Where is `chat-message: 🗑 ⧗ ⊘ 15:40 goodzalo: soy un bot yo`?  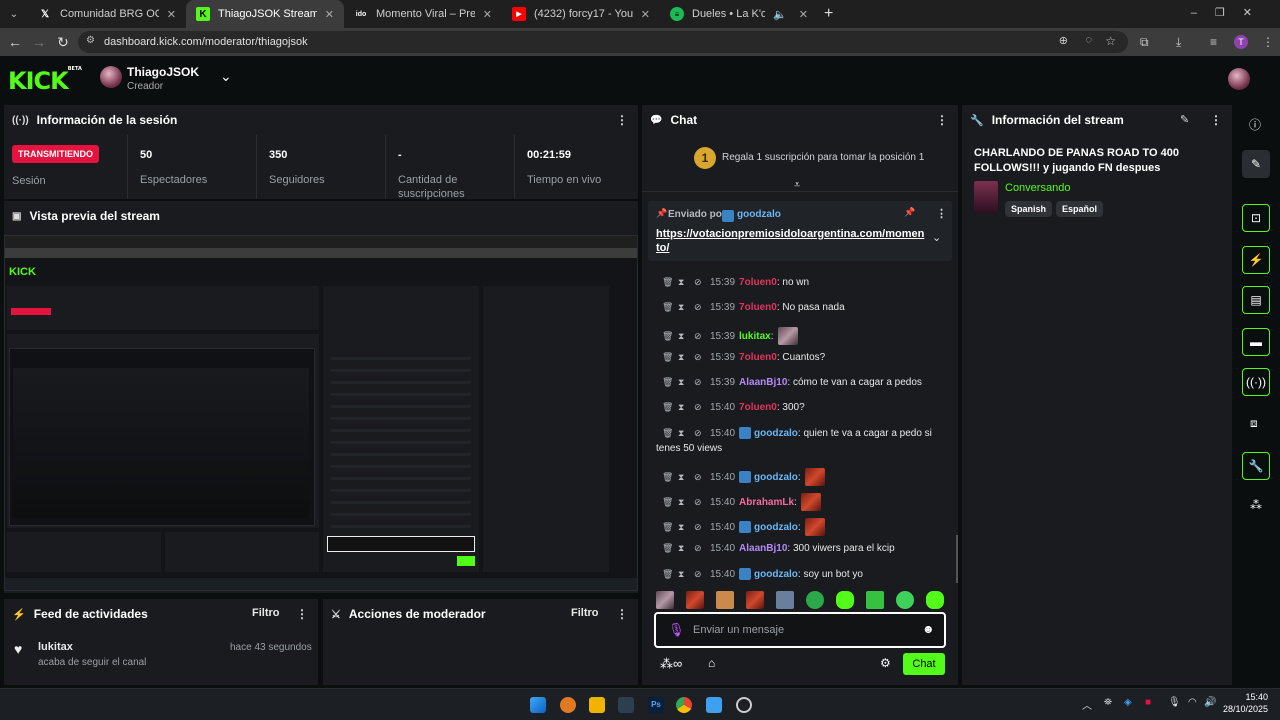
chat-message: 🗑 ⧗ ⊘ 15:40 goodzalo: soy un bot yo is located at coordinates (764, 574).